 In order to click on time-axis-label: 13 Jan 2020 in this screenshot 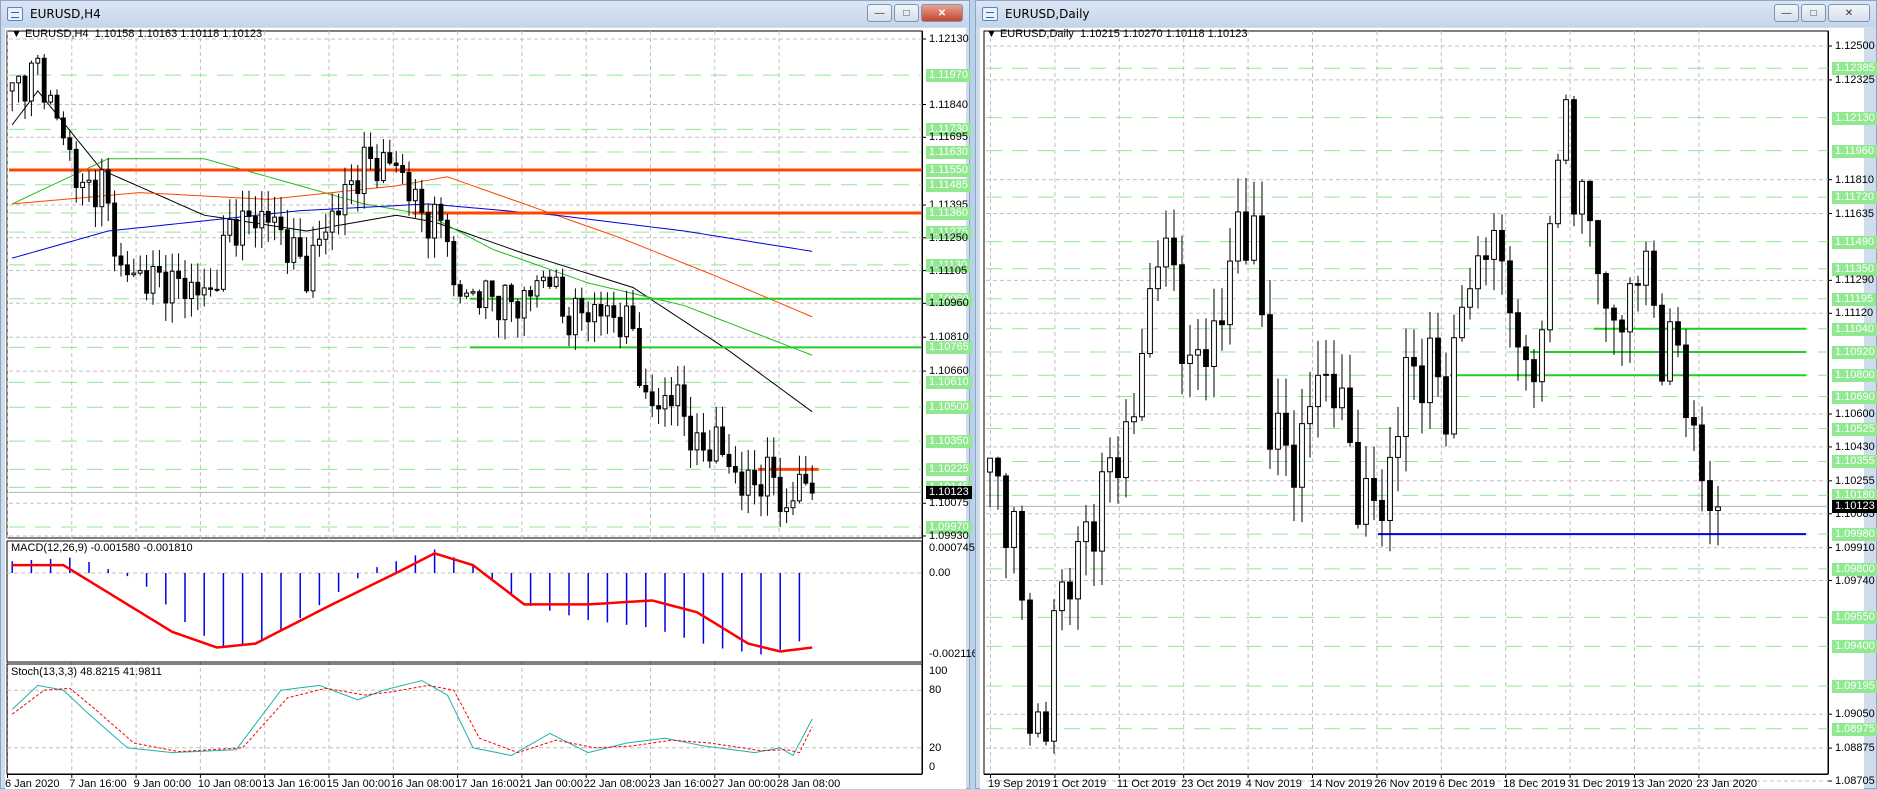, I will do `click(1662, 784)`.